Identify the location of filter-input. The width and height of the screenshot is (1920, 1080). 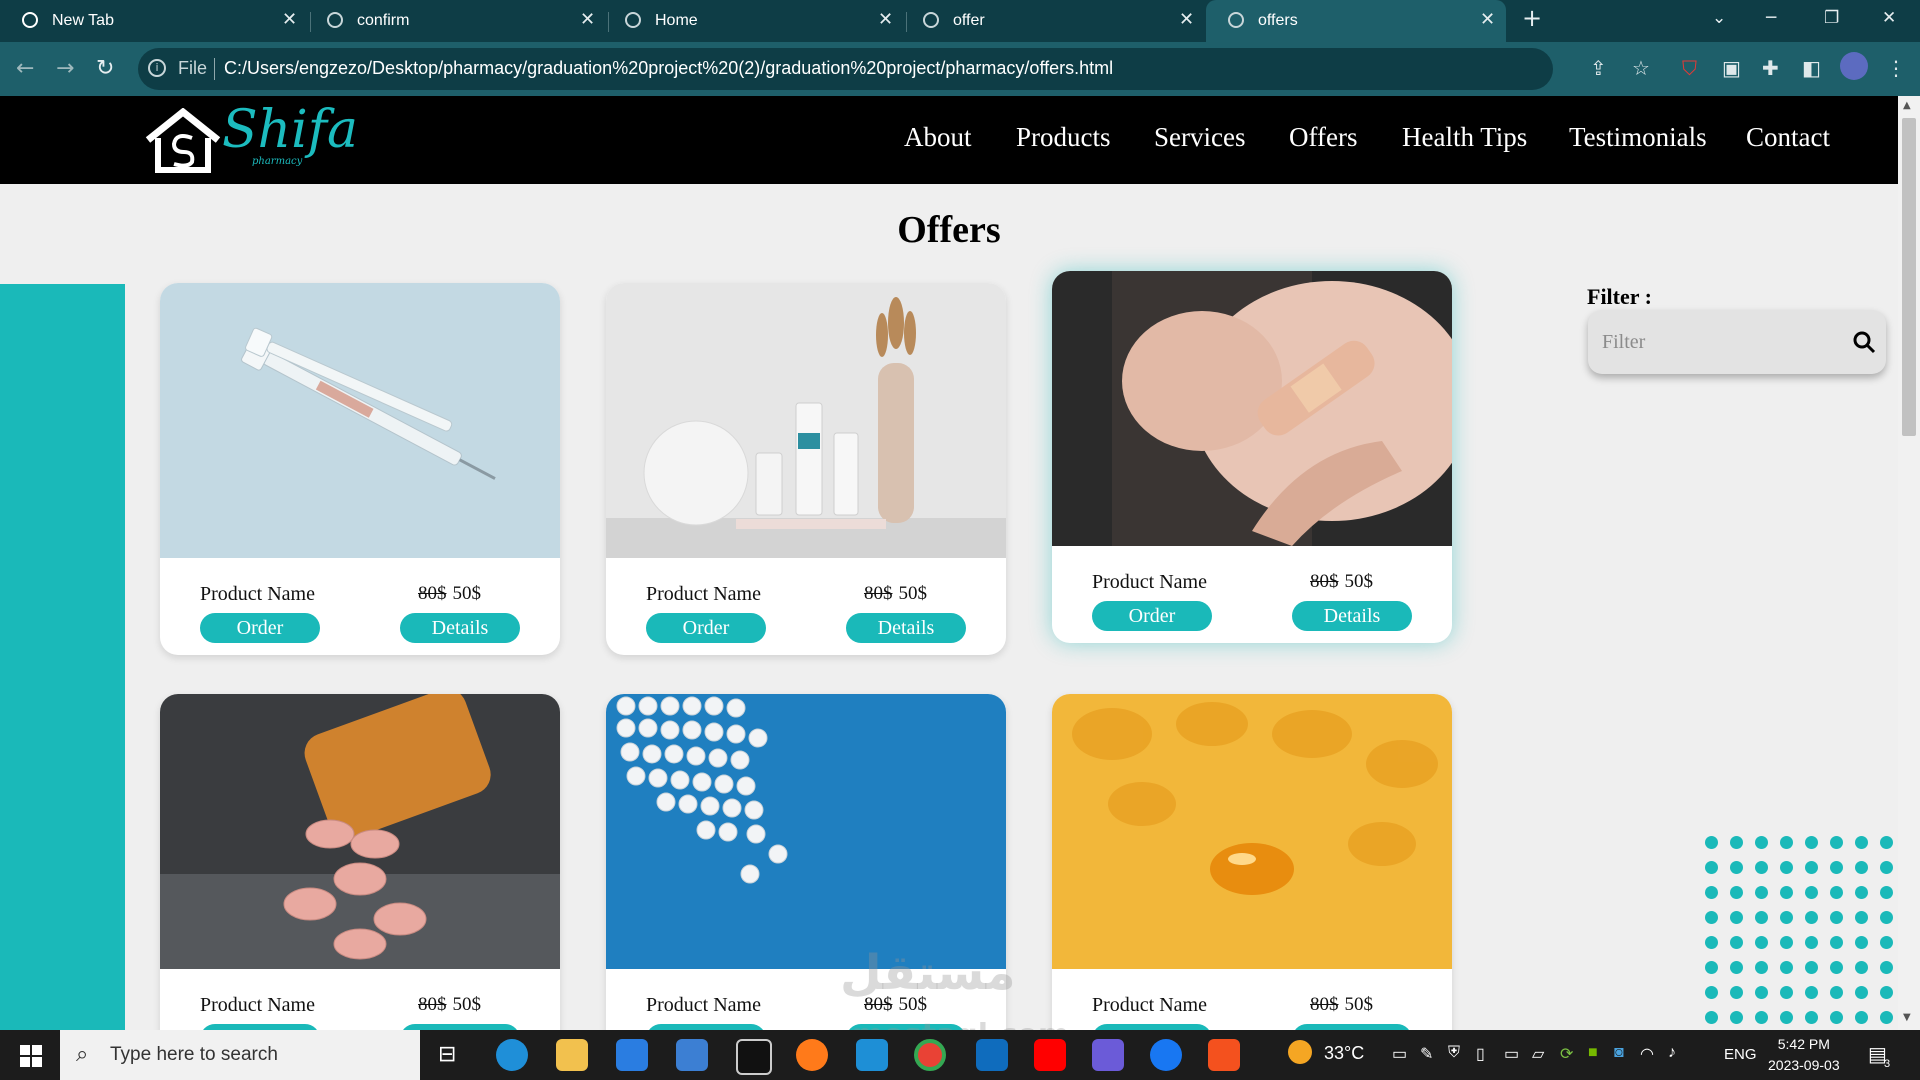
(1717, 342).